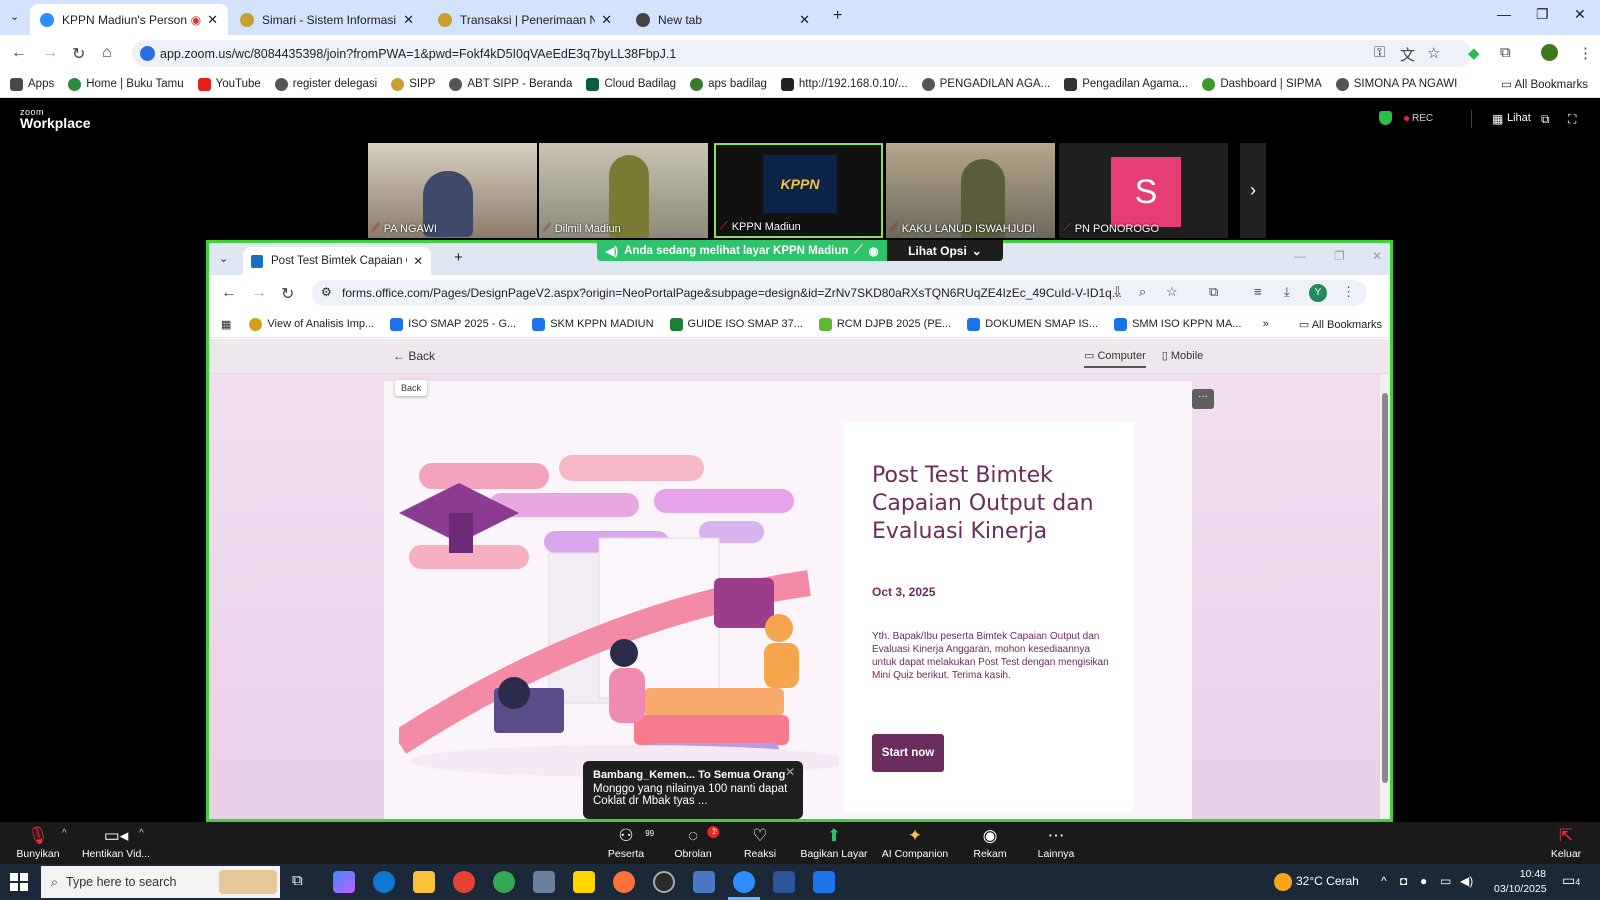 This screenshot has height=900, width=1600. I want to click on calculator-icon, so click(704, 882).